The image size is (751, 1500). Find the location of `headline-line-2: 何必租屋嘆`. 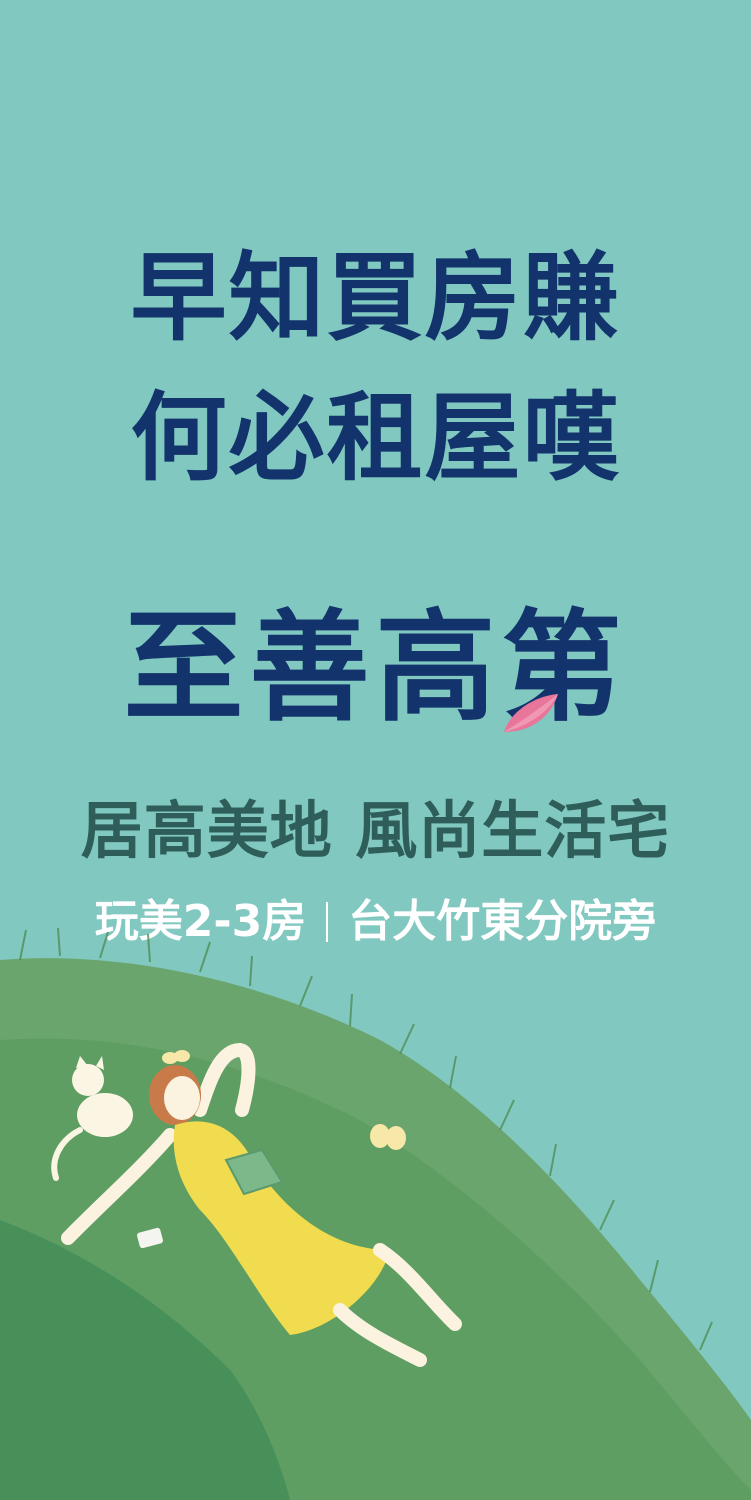

headline-line-2: 何必租屋嘆 is located at coordinates (375, 438).